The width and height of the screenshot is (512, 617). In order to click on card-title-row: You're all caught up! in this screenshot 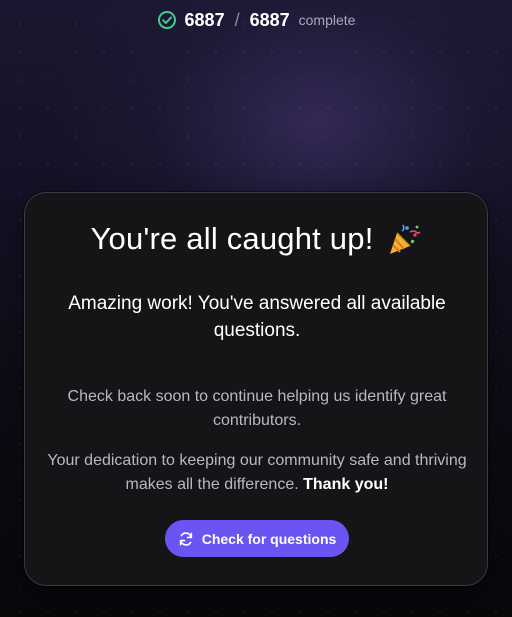, I will do `click(256, 239)`.